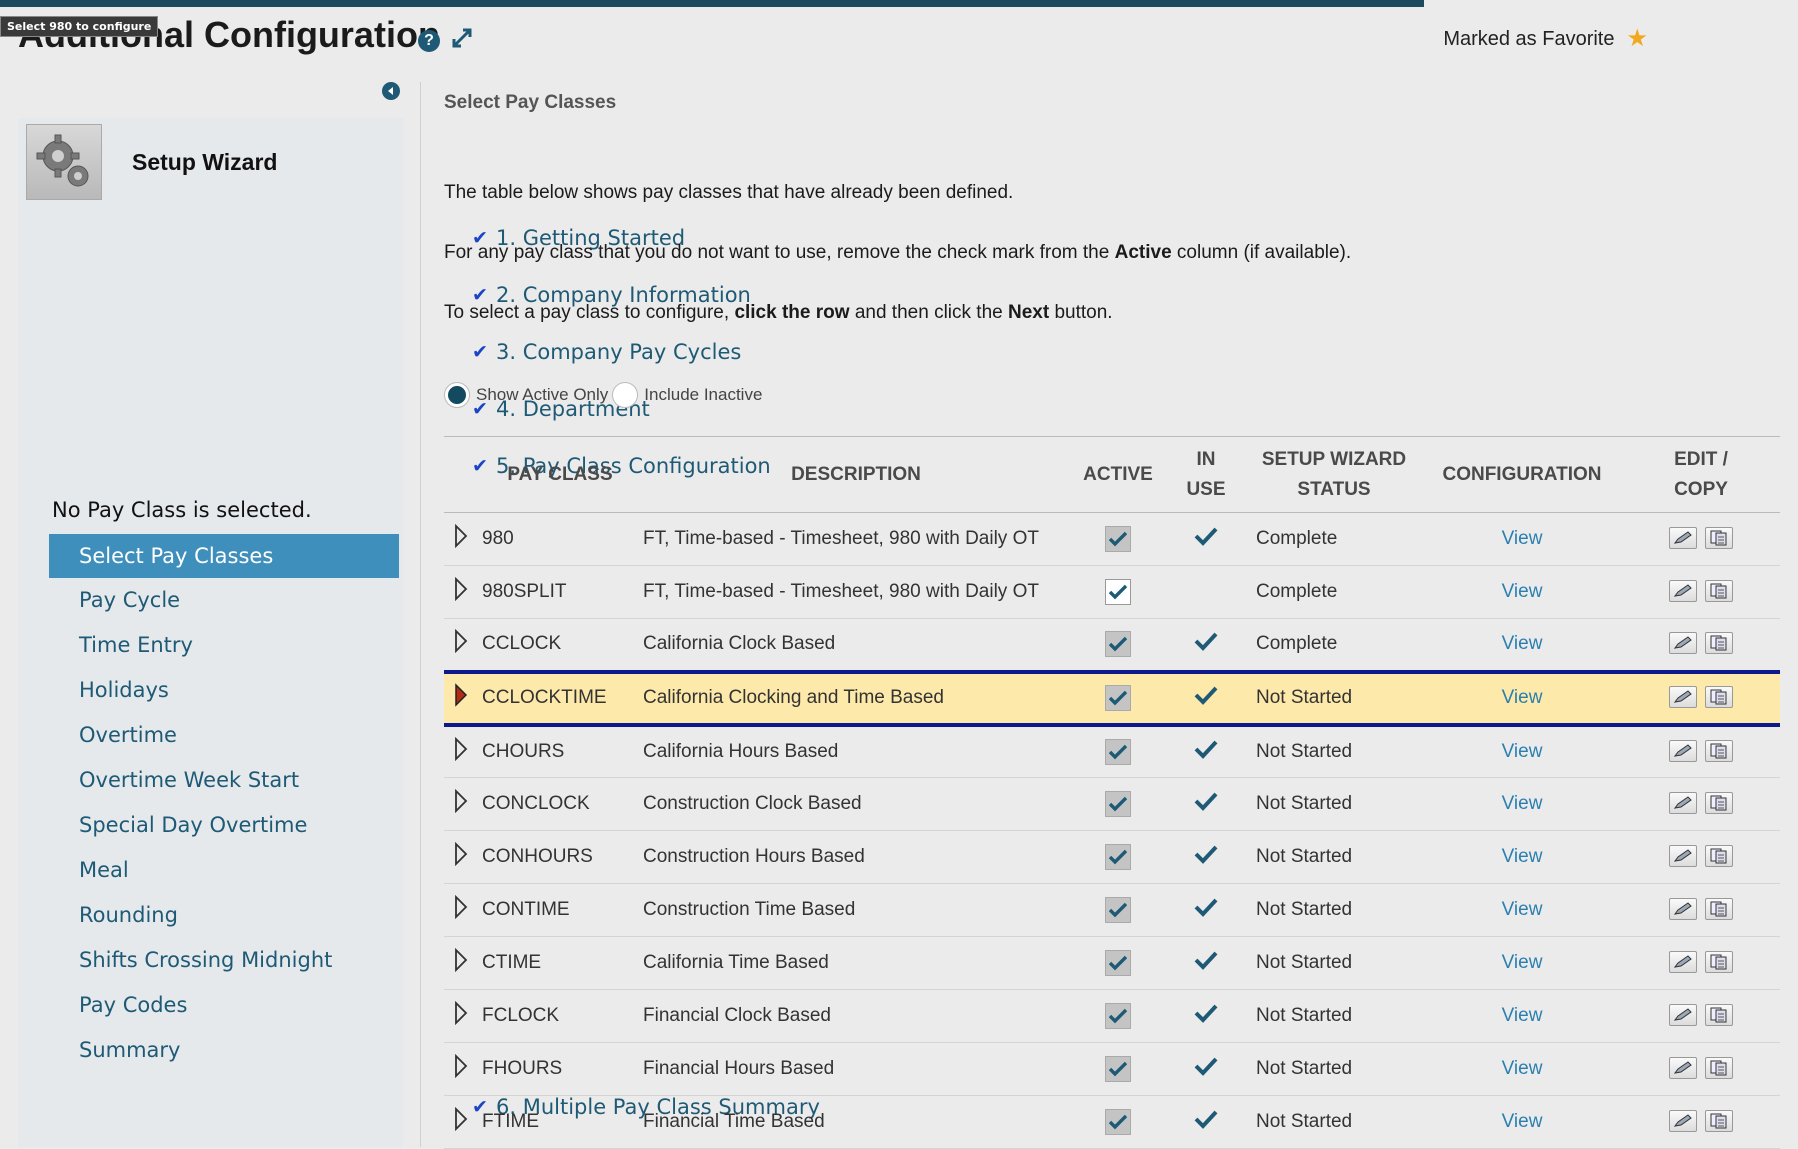  Describe the element at coordinates (703, 395) in the screenshot. I see `include-inactive-label: Include Inactive` at that location.